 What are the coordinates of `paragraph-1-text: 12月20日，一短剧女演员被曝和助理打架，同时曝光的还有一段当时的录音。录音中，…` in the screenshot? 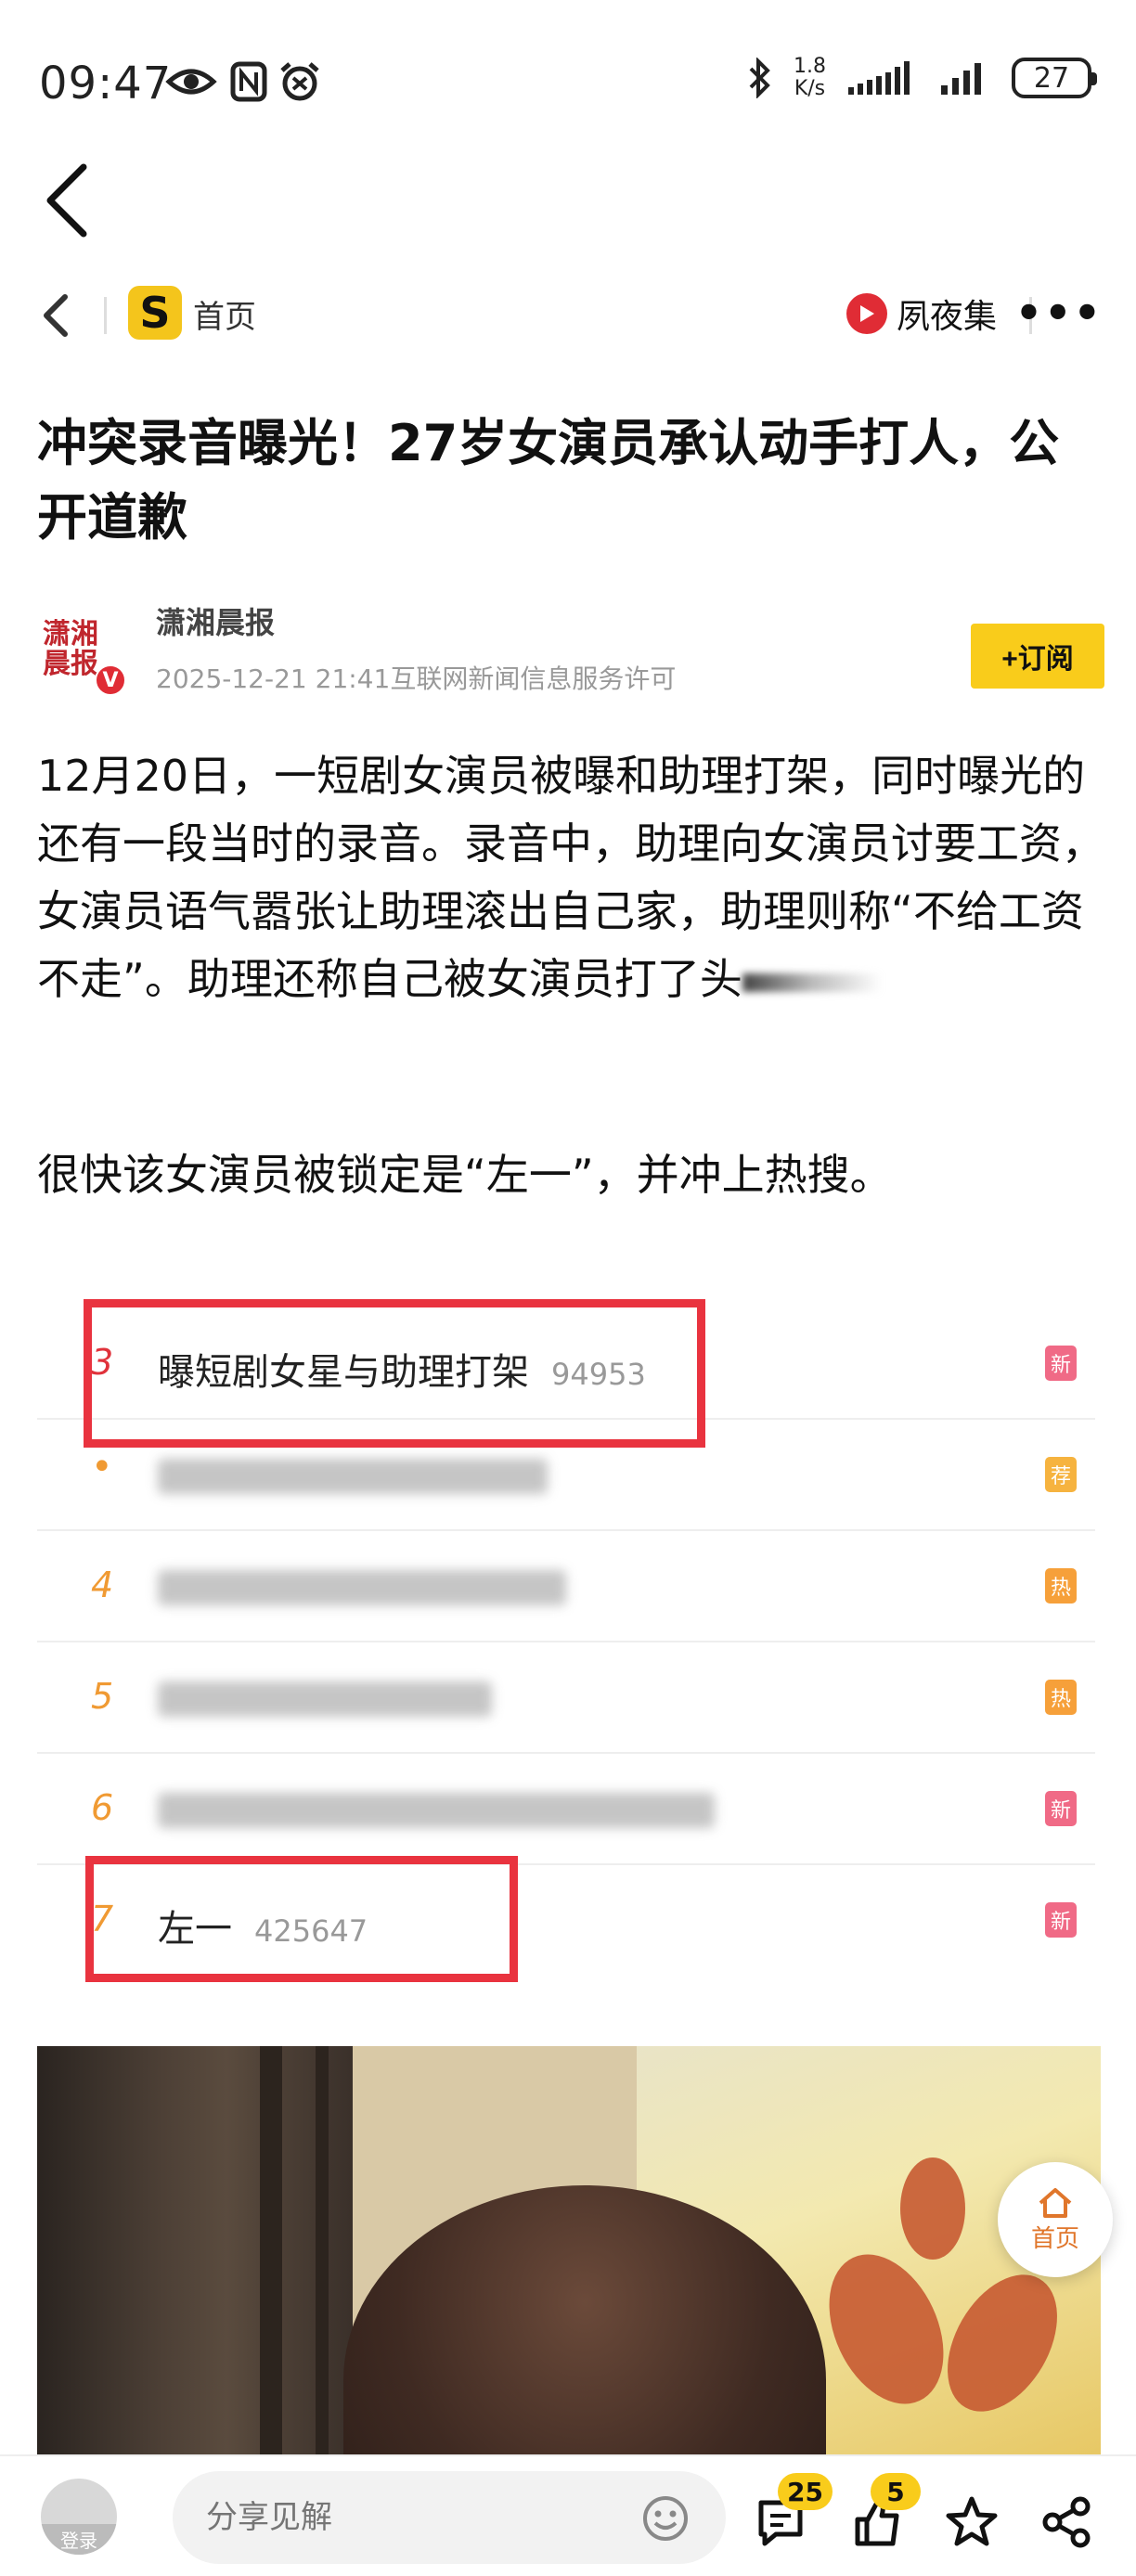 It's located at (570, 878).